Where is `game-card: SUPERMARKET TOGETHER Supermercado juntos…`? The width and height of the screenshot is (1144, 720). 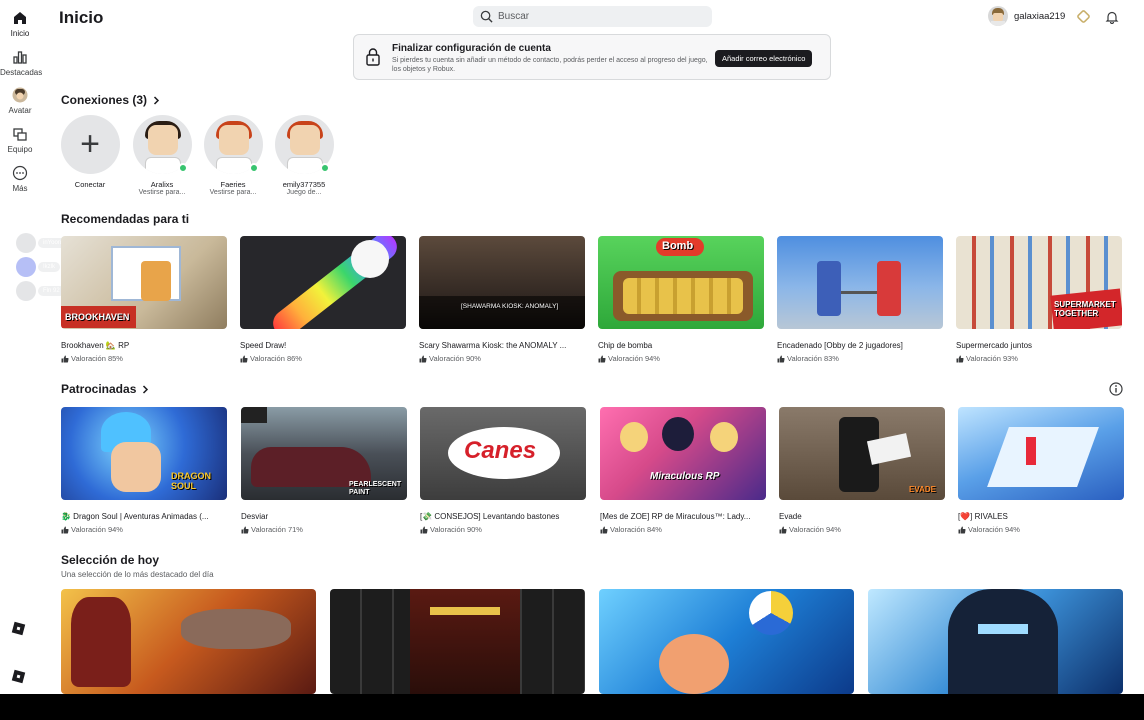 game-card: SUPERMARKET TOGETHER Supermercado juntos… is located at coordinates (1039, 299).